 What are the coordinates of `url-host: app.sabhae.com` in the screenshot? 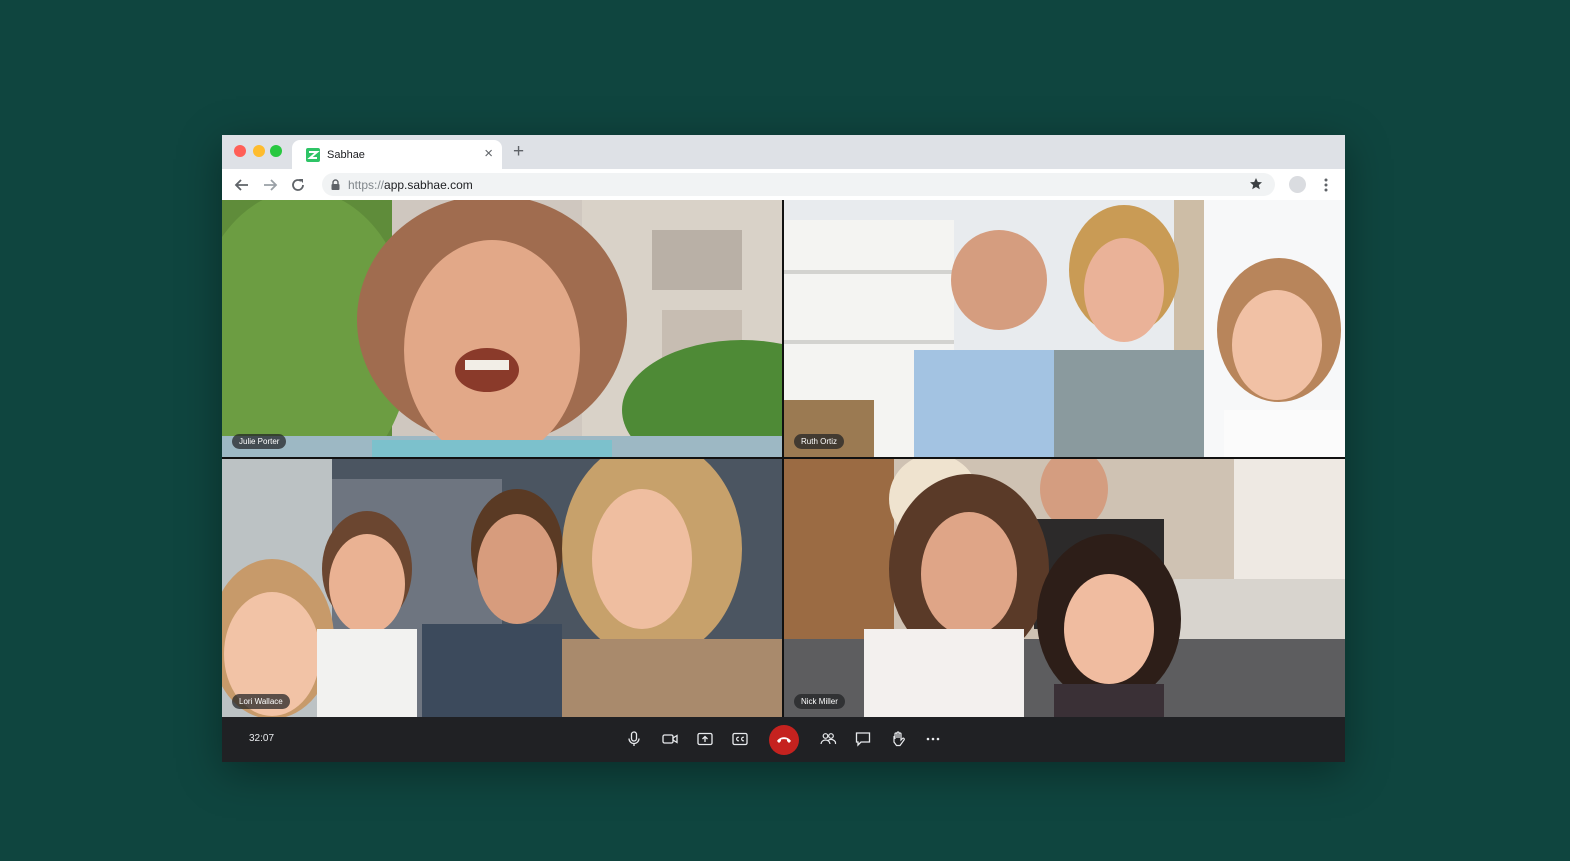 It's located at (428, 185).